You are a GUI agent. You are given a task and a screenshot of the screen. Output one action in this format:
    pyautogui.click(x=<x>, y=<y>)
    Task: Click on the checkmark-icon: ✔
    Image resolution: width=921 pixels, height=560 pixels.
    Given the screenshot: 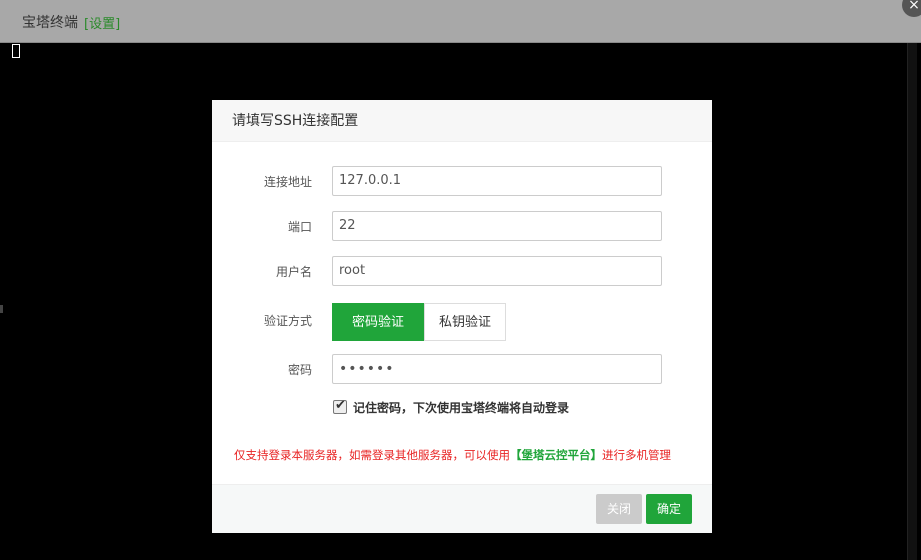 What is the action you would take?
    pyautogui.click(x=340, y=405)
    